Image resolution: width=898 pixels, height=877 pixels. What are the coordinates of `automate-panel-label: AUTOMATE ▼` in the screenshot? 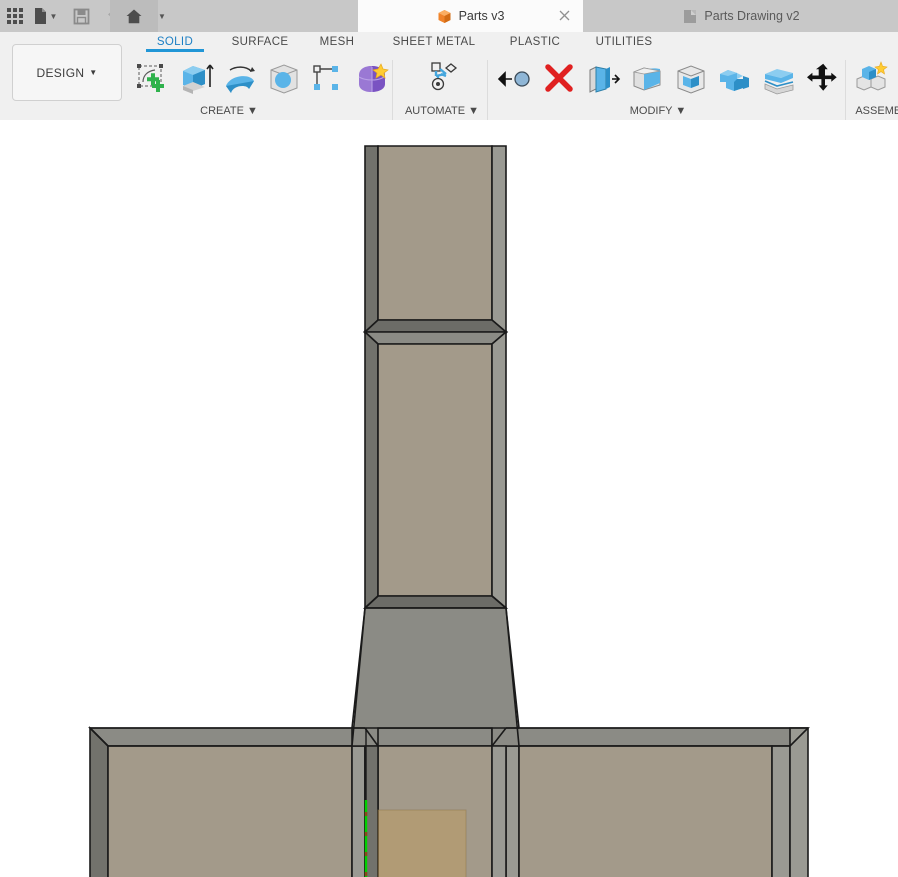 It's located at (442, 111).